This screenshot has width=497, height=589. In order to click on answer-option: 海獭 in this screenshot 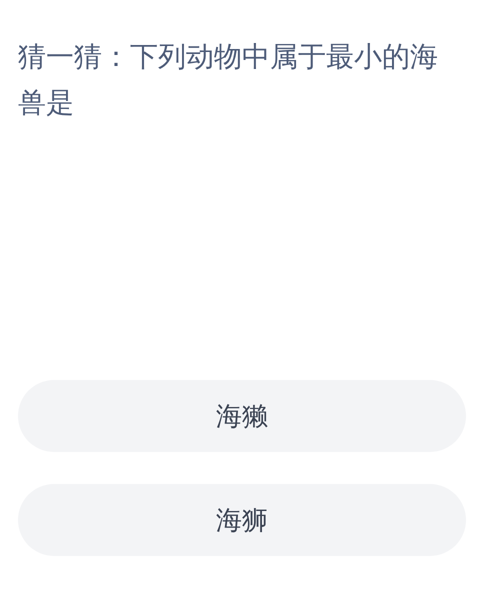, I will do `click(242, 416)`.